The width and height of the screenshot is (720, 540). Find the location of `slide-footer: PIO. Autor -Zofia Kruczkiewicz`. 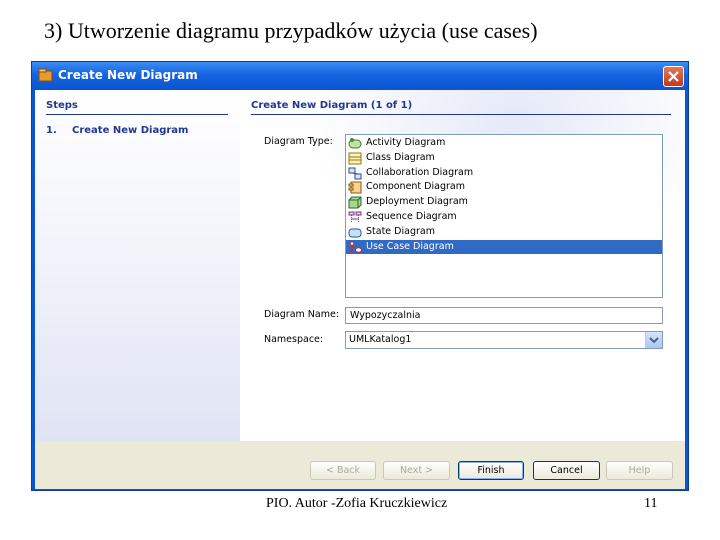

slide-footer: PIO. Autor -Zofia Kruczkiewicz is located at coordinates (357, 503).